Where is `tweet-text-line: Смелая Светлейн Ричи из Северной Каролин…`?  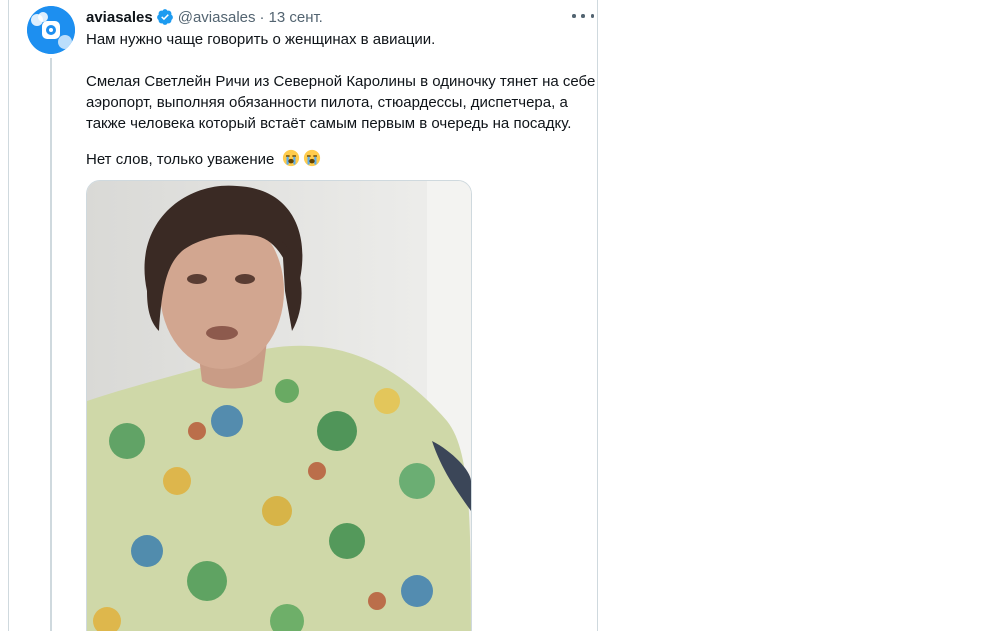
tweet-text-line: Смелая Светлейн Ричи из Северной Каролин… is located at coordinates (341, 81).